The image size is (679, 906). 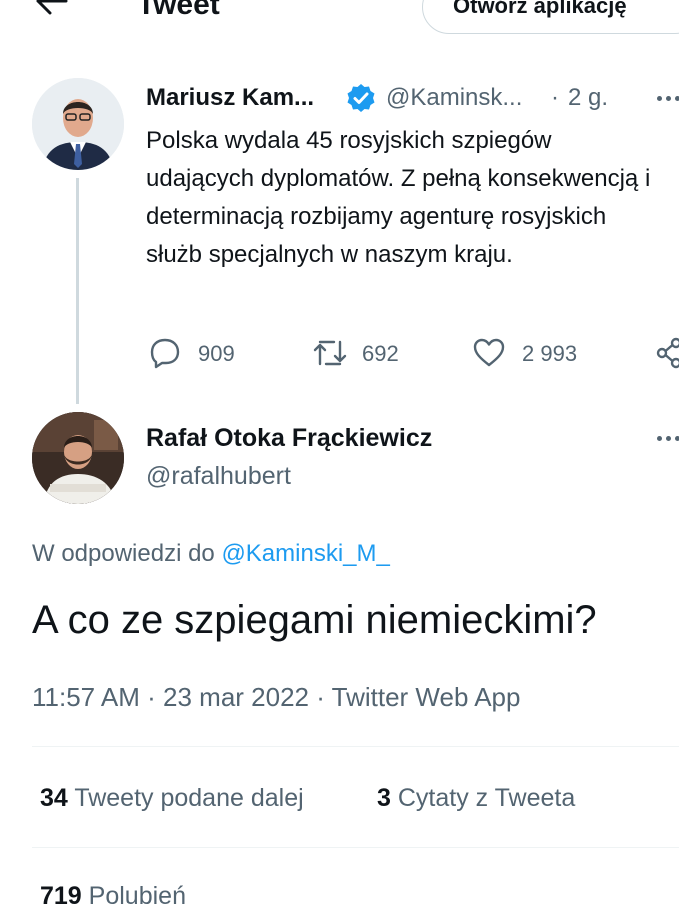 I want to click on share-icon, so click(x=667, y=353).